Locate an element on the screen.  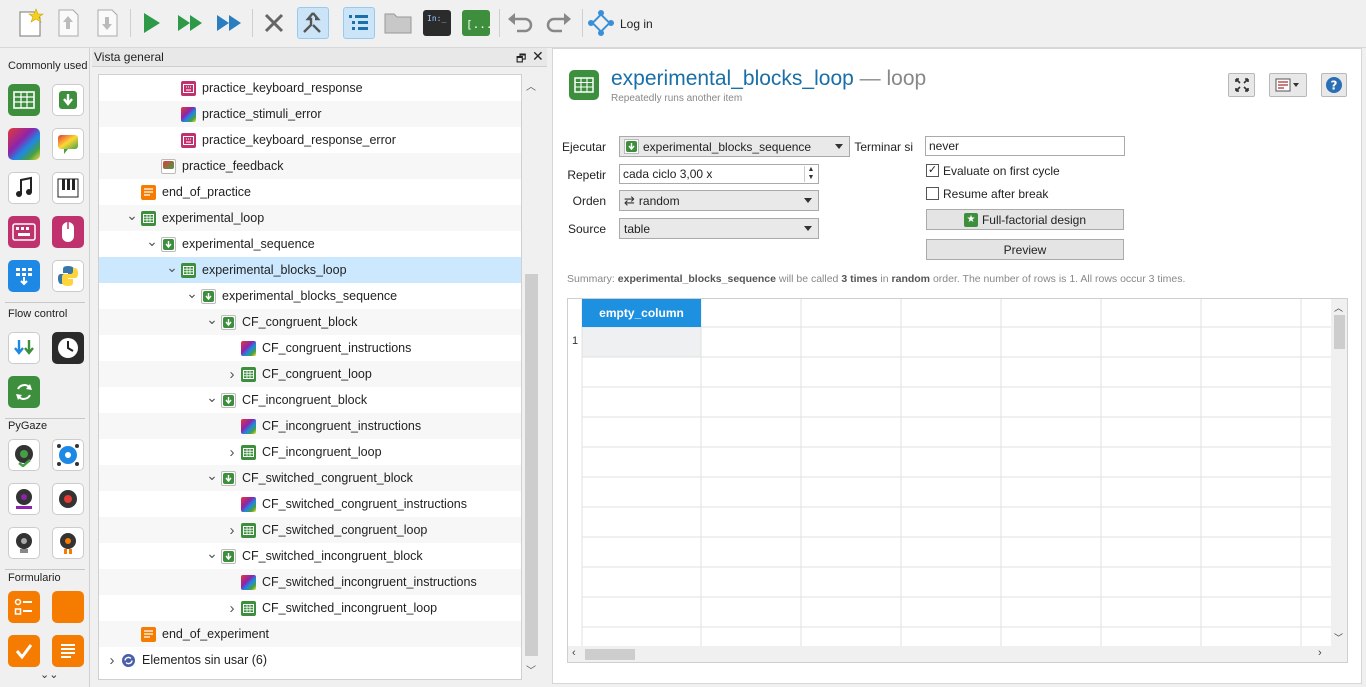
run-item-select: experimental_blocks_sequence is located at coordinates (734, 146).